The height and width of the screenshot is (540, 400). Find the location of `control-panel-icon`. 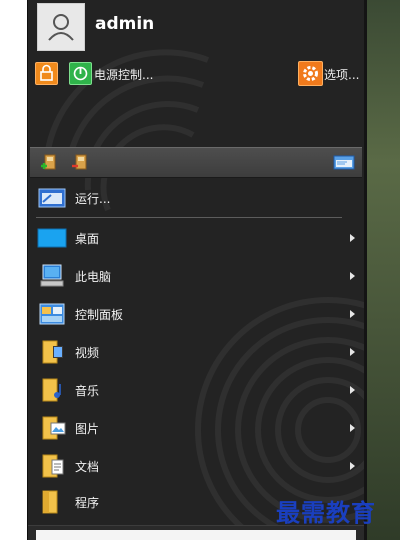

control-panel-icon is located at coordinates (52, 314).